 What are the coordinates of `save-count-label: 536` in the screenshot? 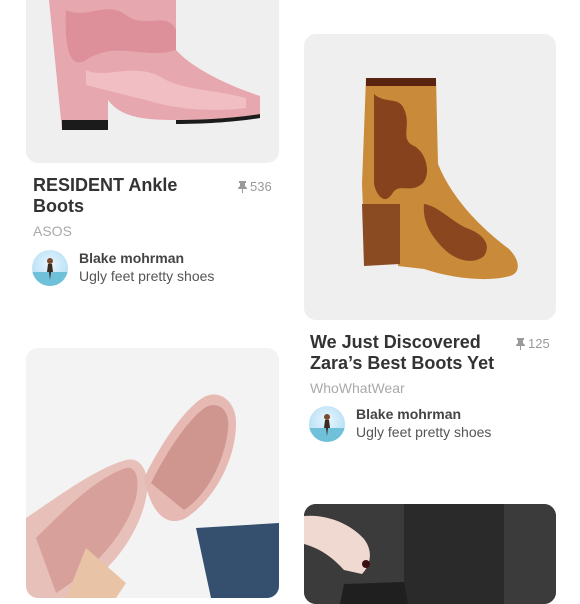 It's located at (261, 186).